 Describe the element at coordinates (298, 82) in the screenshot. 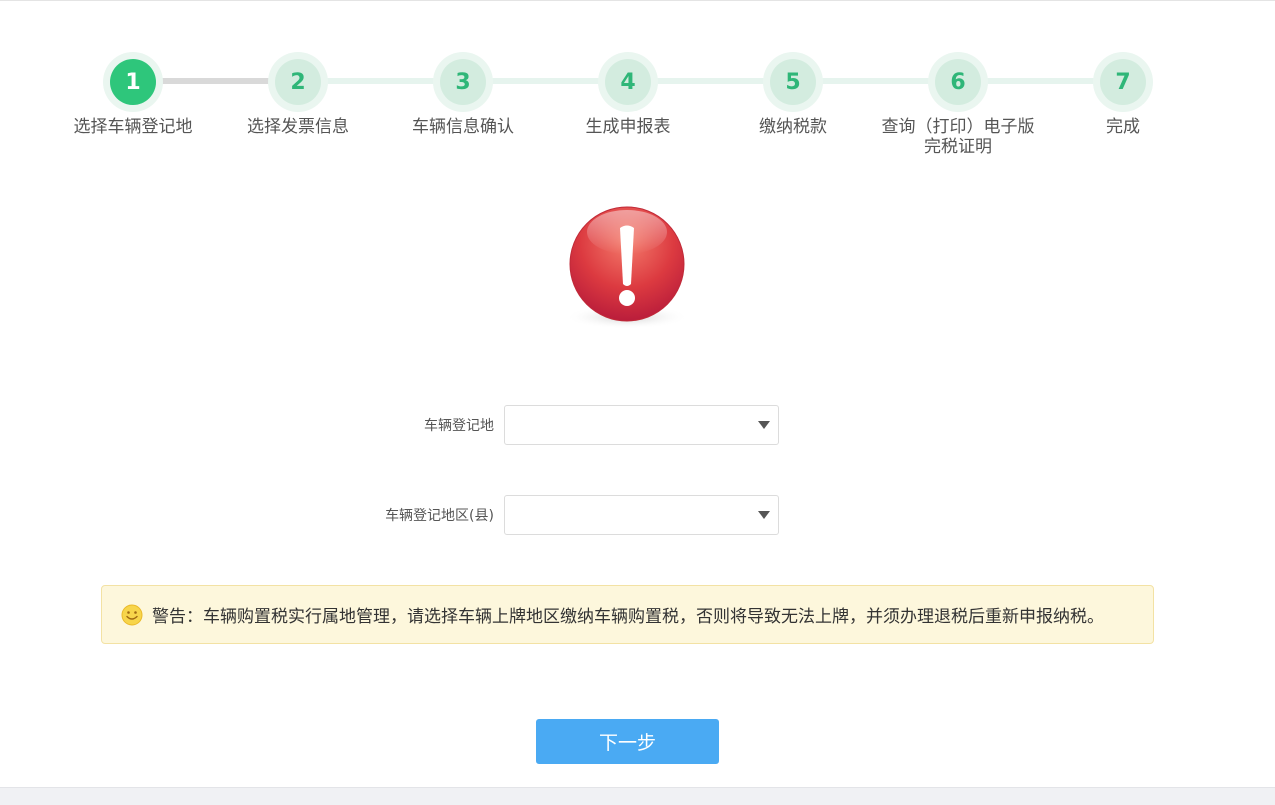

I see `step-number: 2` at that location.